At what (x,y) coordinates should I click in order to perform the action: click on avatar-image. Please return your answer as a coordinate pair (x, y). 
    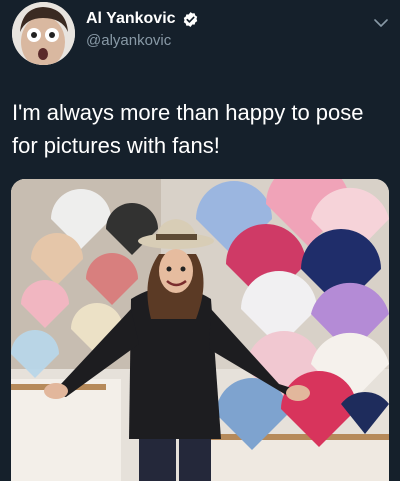
    Looking at the image, I should click on (43, 33).